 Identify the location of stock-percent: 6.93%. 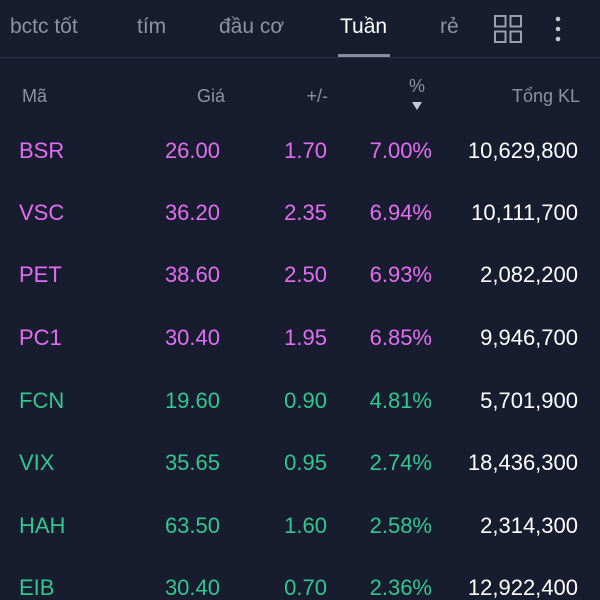
(400, 274).